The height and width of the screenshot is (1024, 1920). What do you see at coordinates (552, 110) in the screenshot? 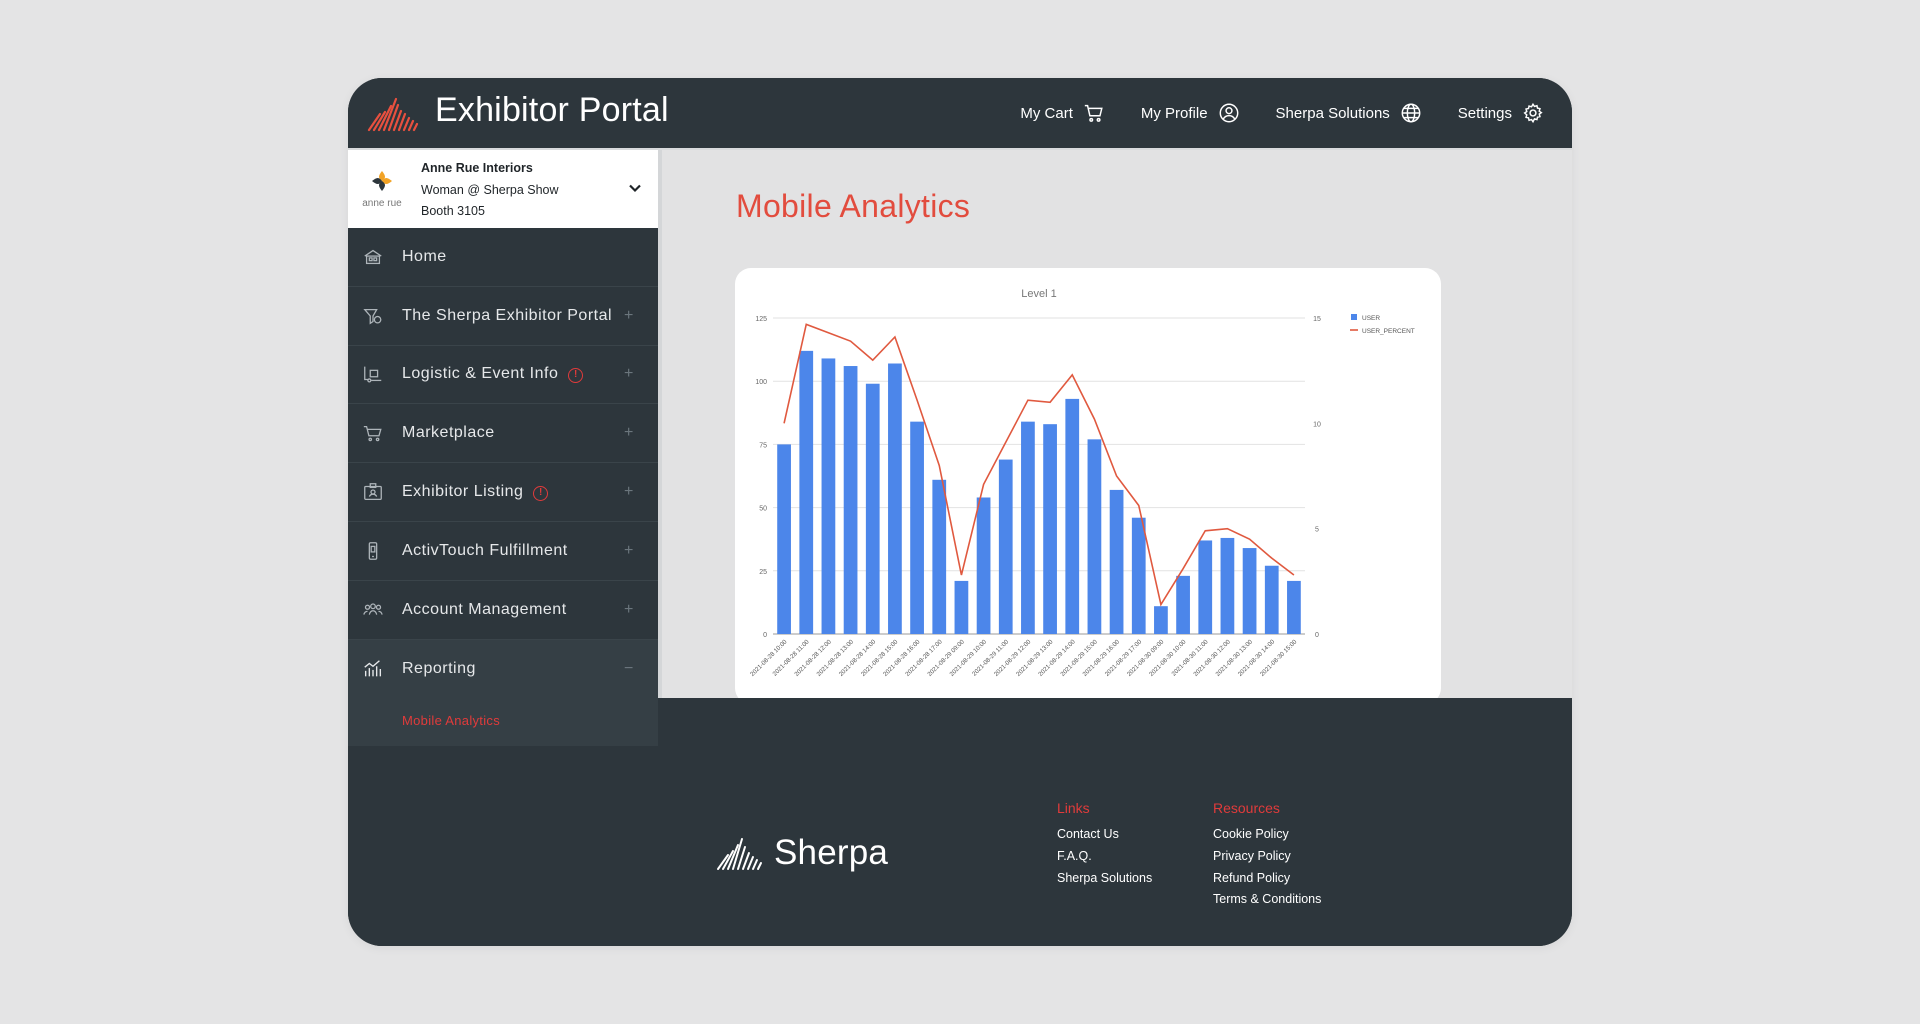
I see `app-title: Exhibitor Portal` at bounding box center [552, 110].